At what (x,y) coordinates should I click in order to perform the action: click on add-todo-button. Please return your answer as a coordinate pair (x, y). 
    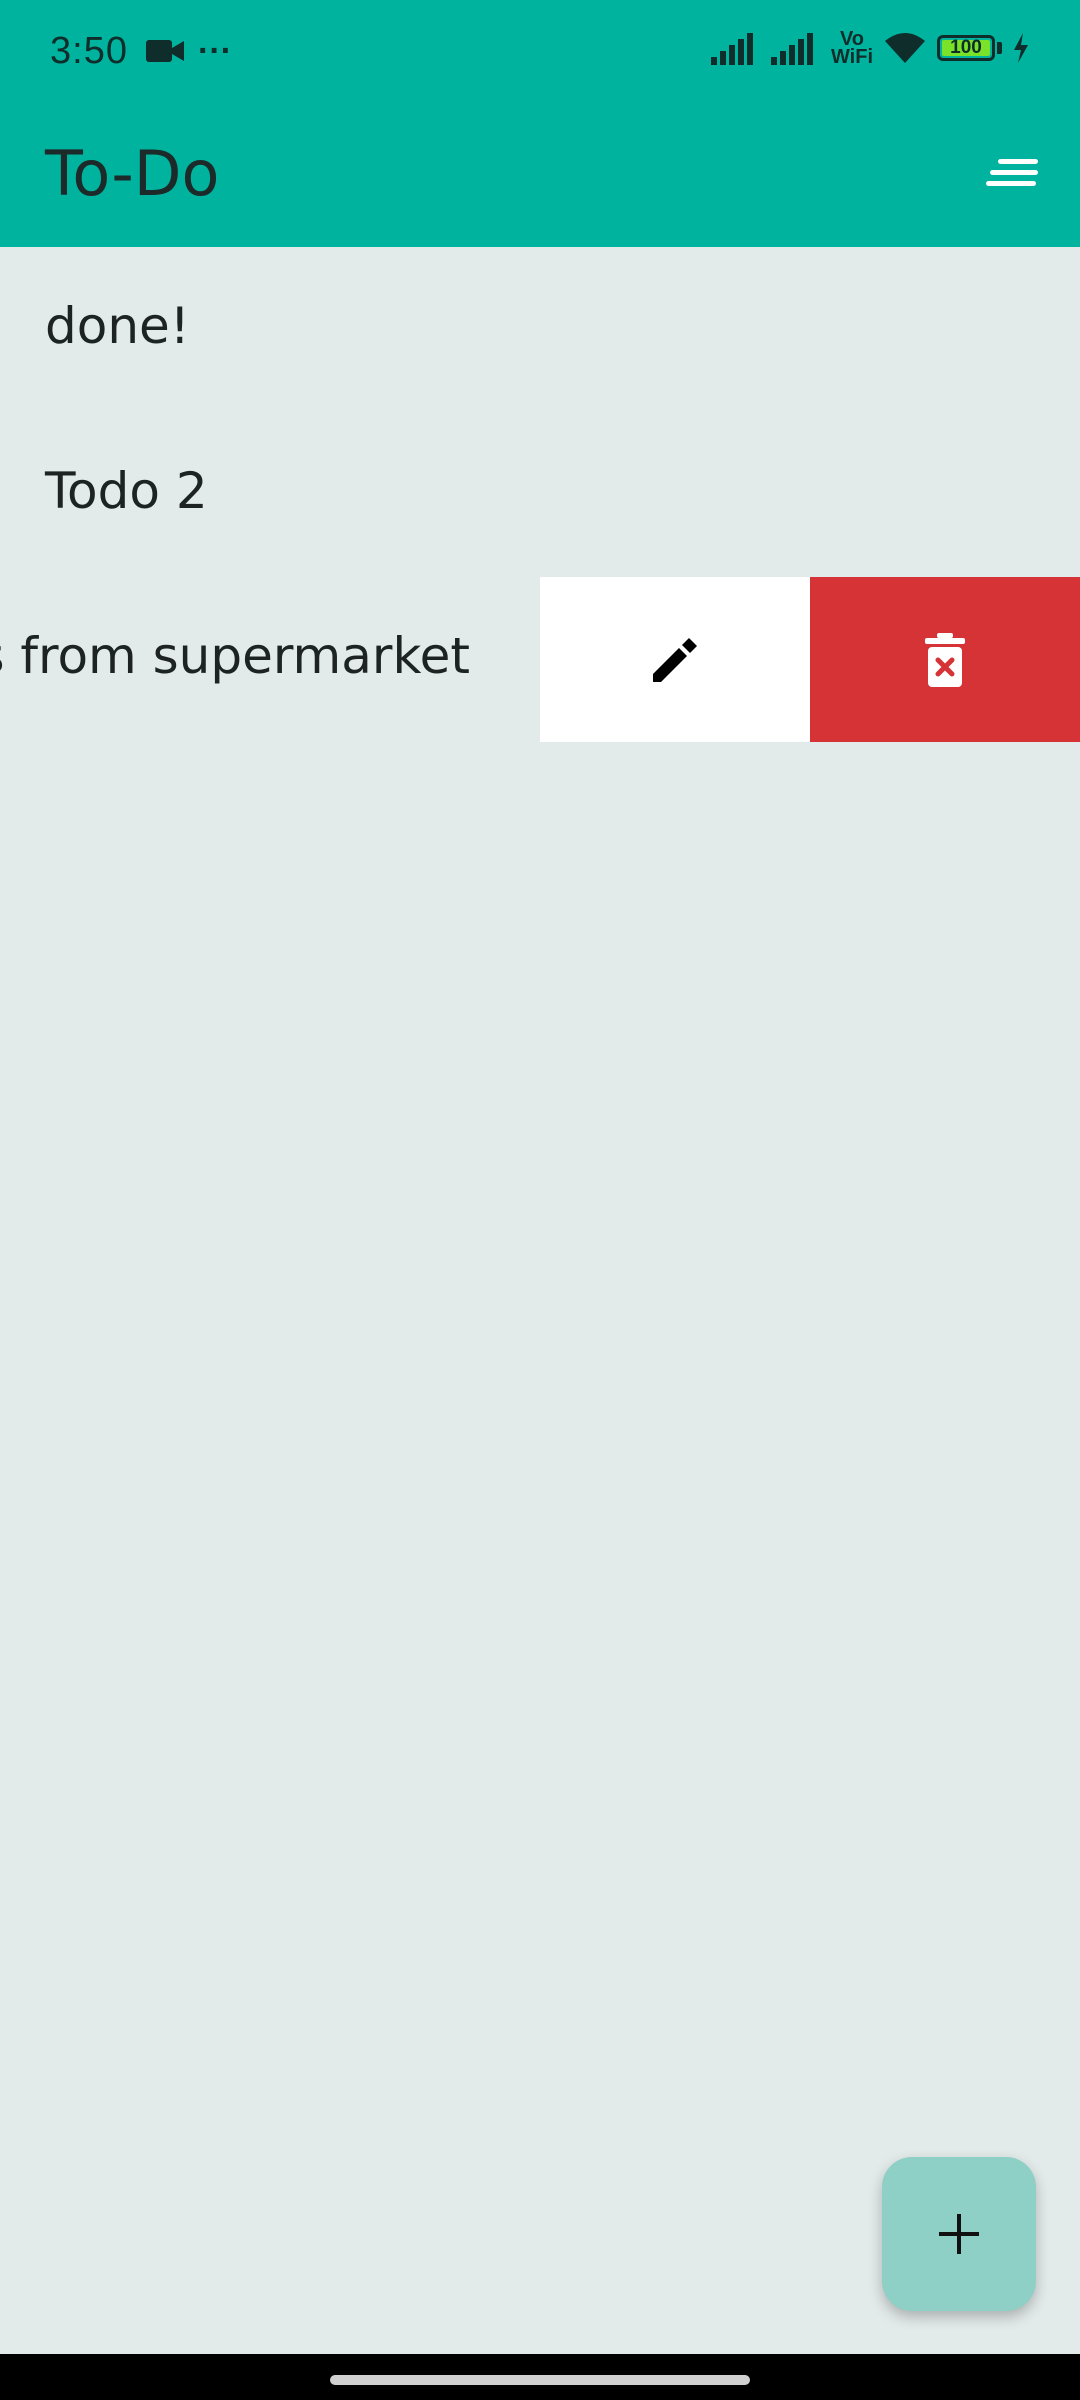
    Looking at the image, I should click on (959, 2234).